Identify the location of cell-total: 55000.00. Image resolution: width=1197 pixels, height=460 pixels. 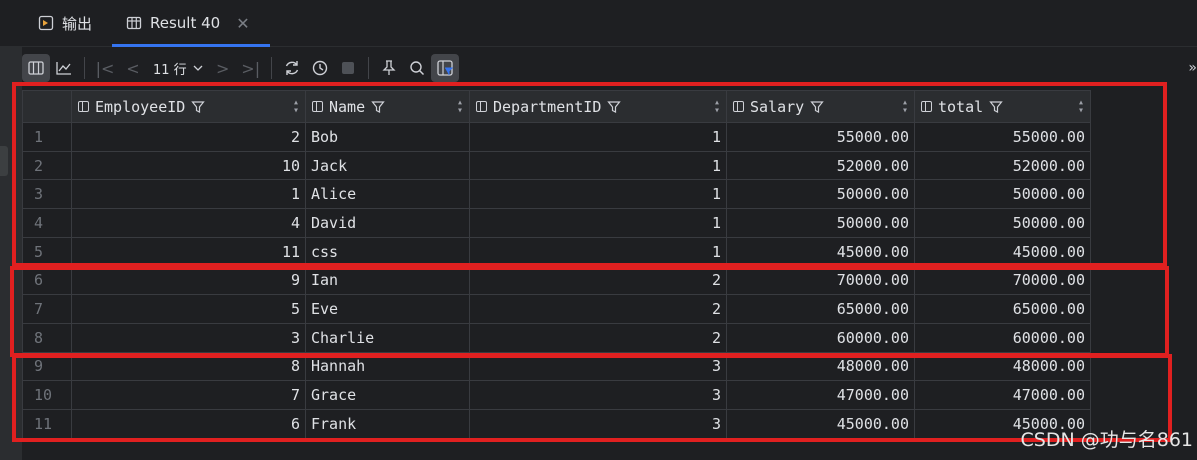
(1002, 137).